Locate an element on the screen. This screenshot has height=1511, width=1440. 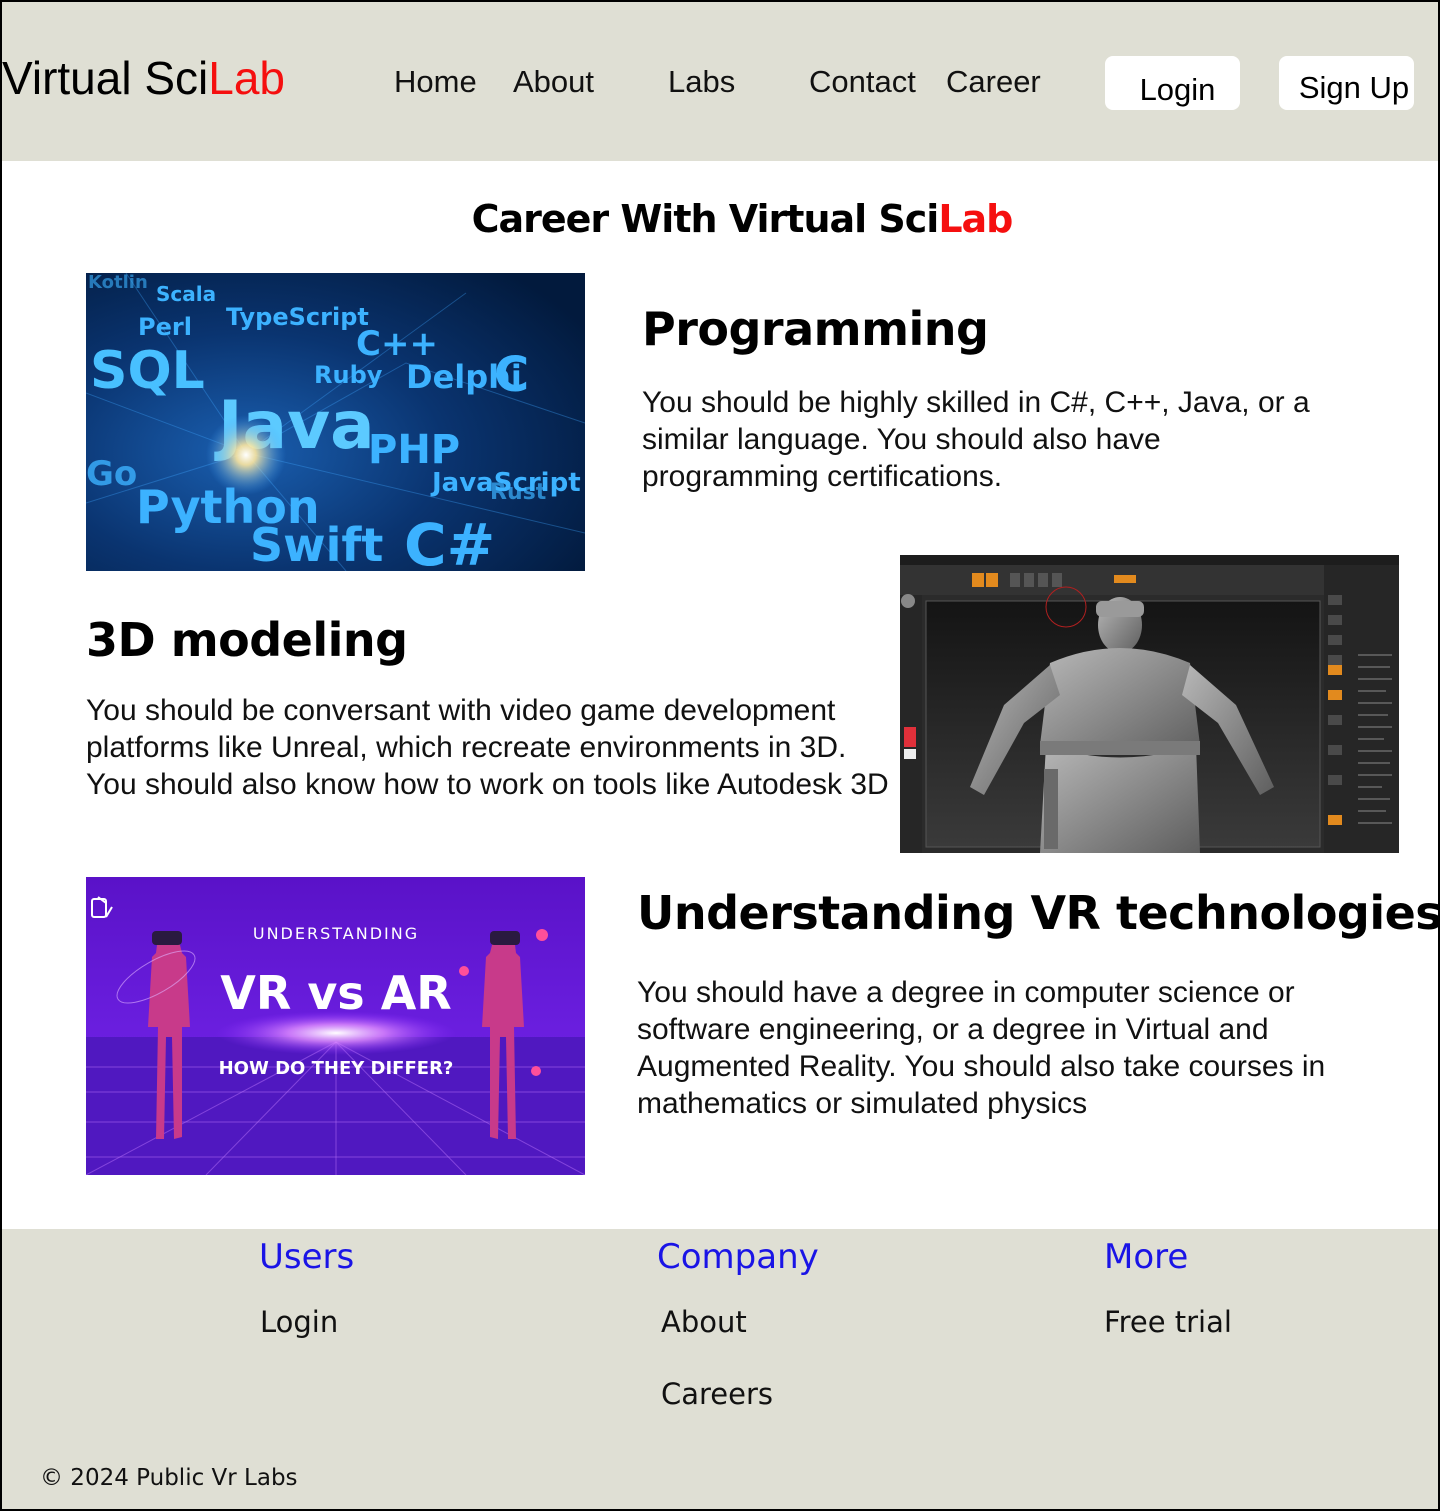
section-heading-3d-modeling: 3D modeling is located at coordinates (247, 640).